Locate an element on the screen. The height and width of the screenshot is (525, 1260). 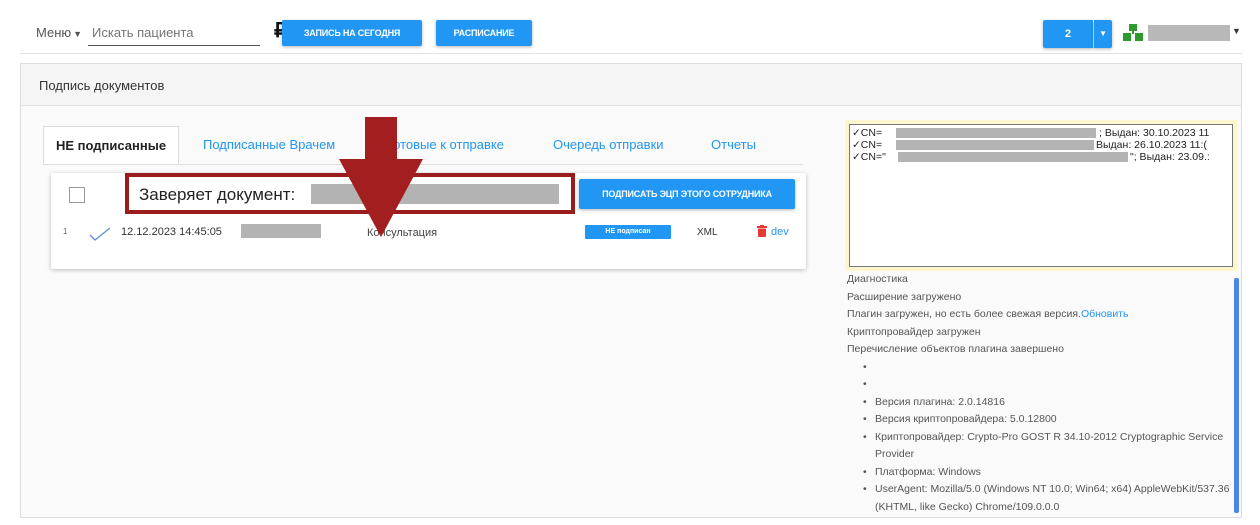
menu-button: Меню ▼ is located at coordinates (59, 32).